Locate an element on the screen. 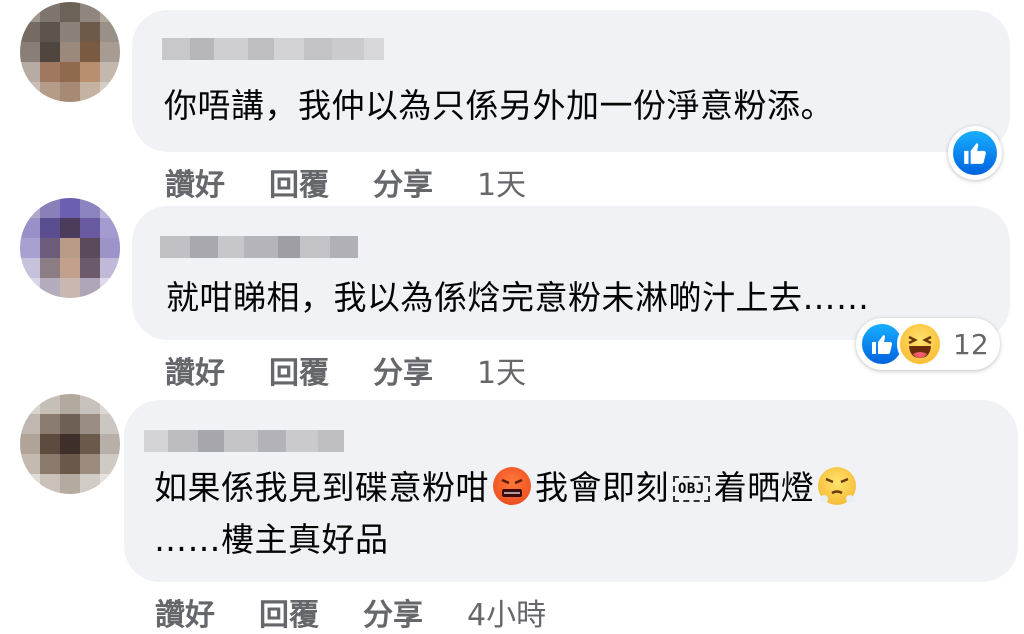 The image size is (1024, 634). timestamp: 4小時 is located at coordinates (506, 612).